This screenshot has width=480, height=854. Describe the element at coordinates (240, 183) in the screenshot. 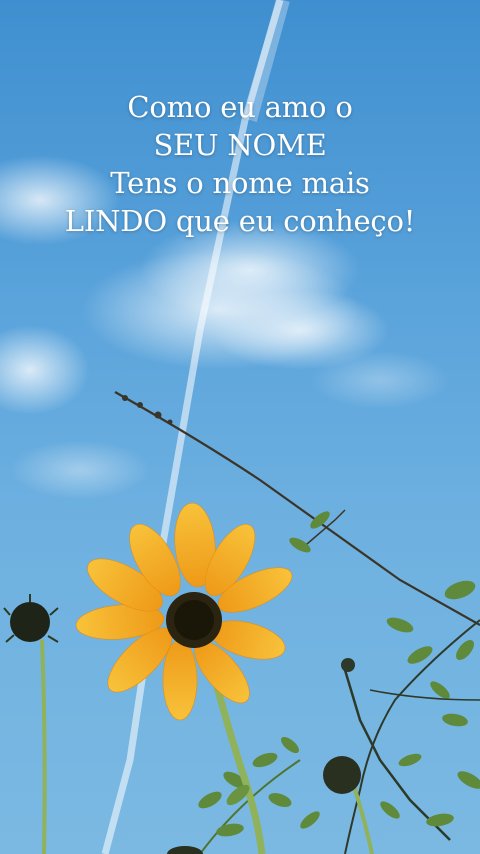

I see `caption-line-3: Tens o nome mais` at that location.